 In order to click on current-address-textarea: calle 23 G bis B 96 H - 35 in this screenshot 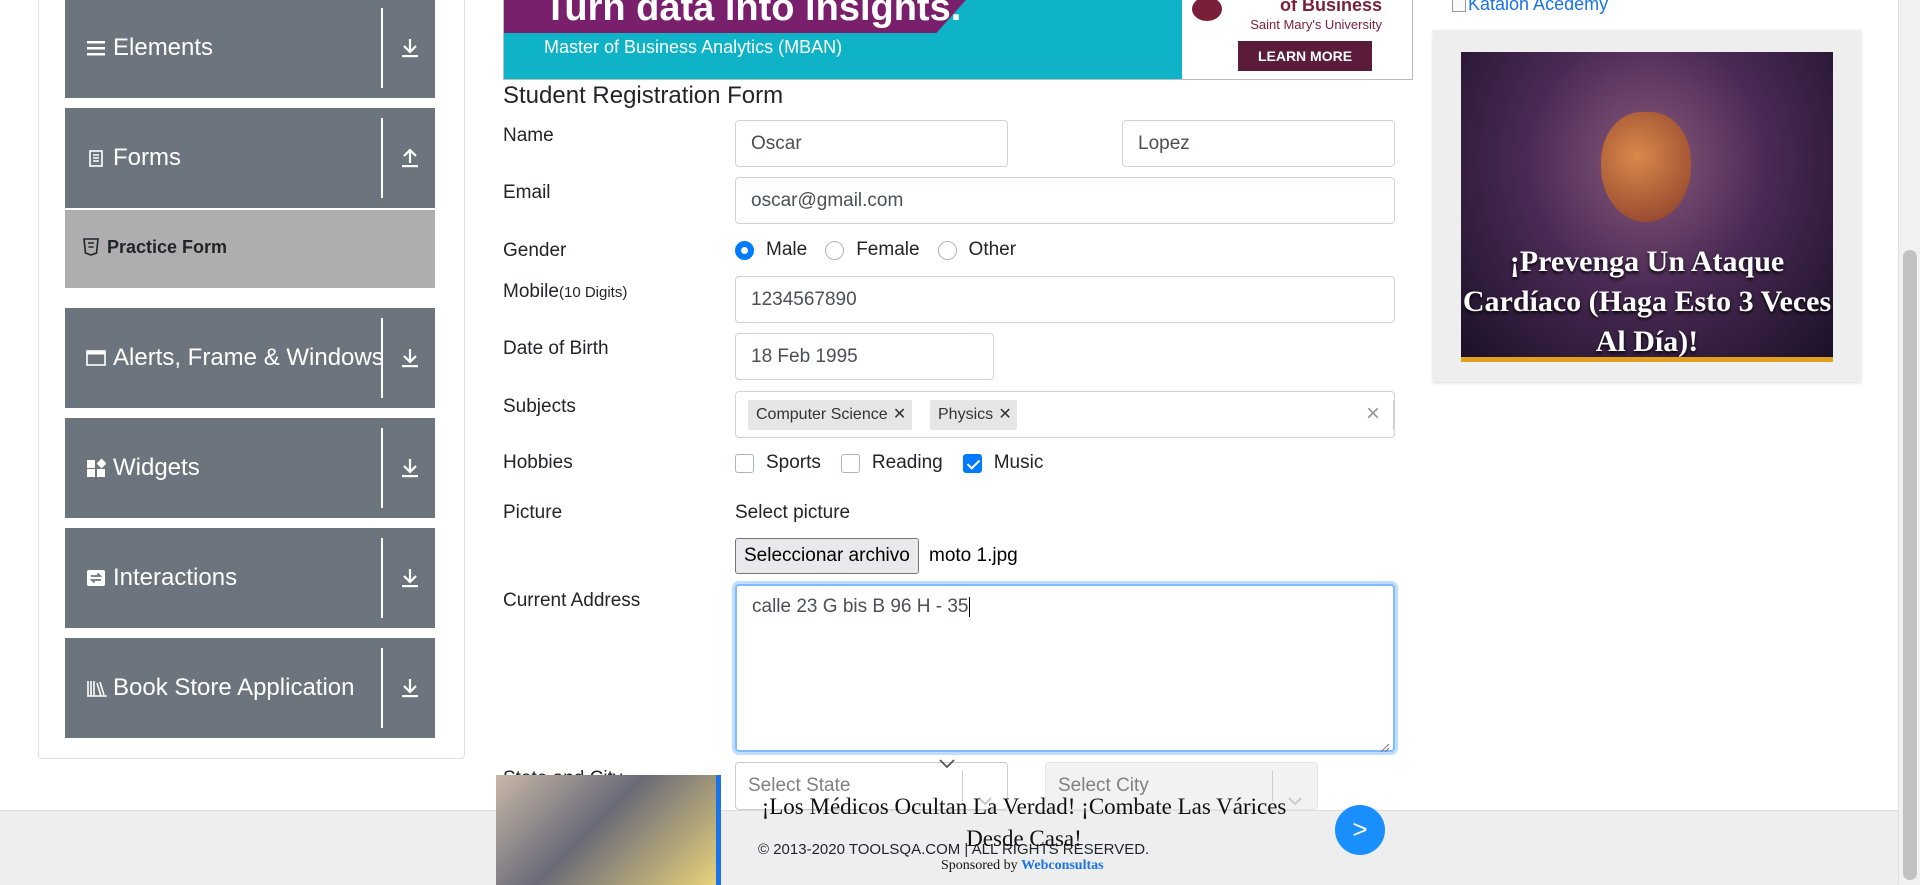, I will do `click(1065, 668)`.